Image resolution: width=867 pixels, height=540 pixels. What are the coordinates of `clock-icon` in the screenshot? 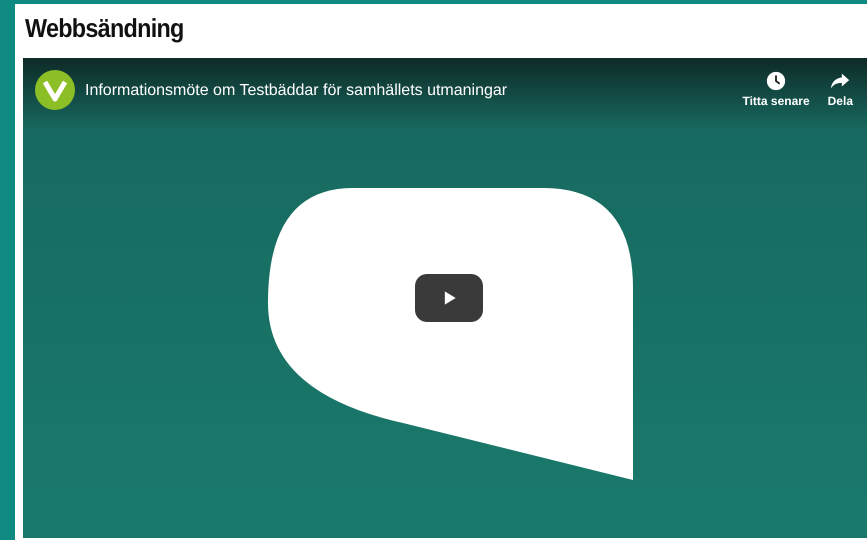 It's located at (776, 81).